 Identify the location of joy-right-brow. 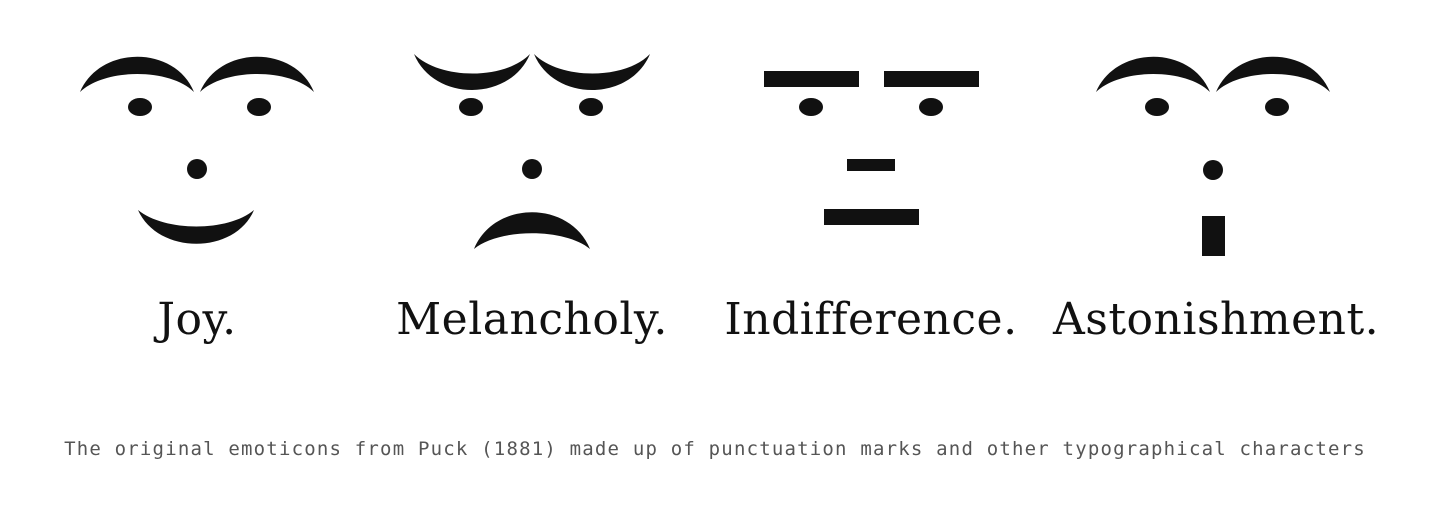
(257, 74).